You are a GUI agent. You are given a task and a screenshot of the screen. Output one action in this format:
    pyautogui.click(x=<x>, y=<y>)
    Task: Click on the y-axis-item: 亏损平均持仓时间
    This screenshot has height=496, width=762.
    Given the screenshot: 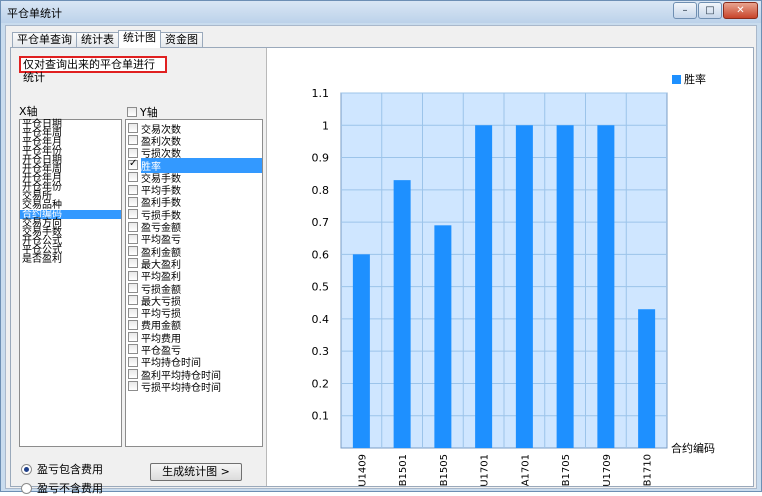 What is the action you would take?
    pyautogui.click(x=194, y=387)
    